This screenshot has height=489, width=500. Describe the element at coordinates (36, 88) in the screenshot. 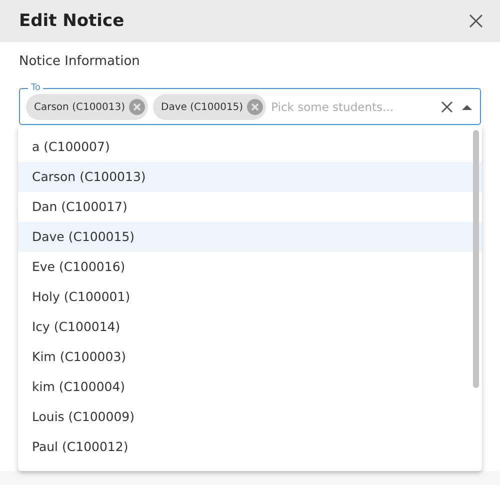

I see `field-label: To` at that location.